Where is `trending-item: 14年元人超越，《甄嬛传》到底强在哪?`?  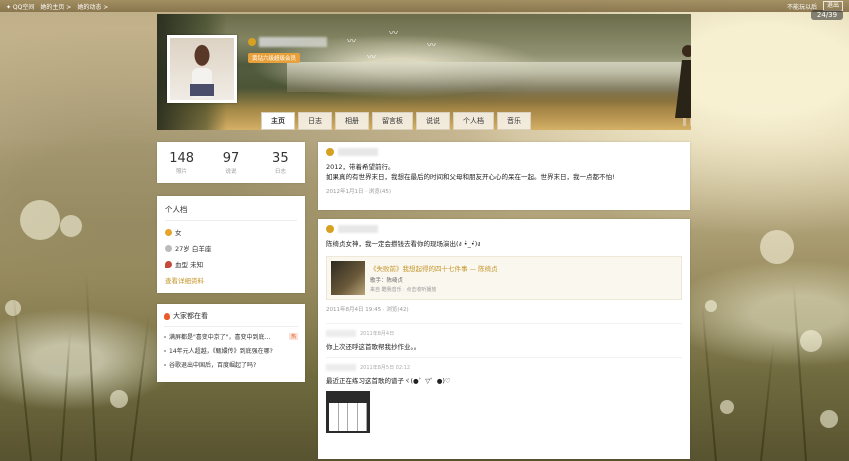 trending-item: 14年元人超越，《甄嬛传》到底强在哪? is located at coordinates (231, 350).